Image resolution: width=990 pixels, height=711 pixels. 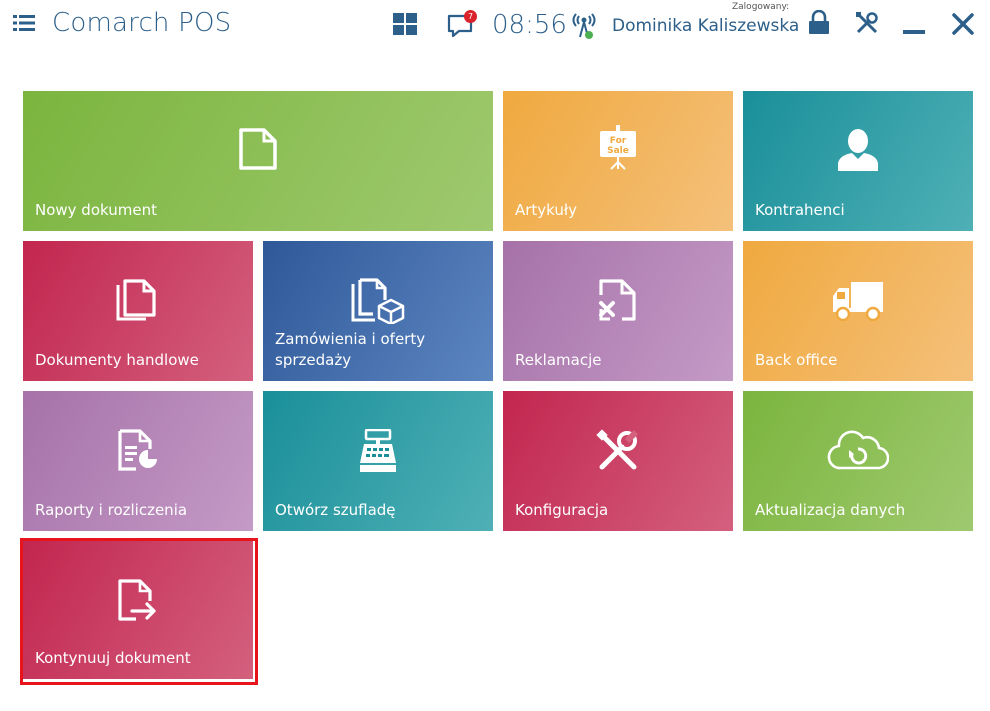 I want to click on tile-raporty-i-rozliczenia: Raporty i rozliczenia, so click(x=138, y=461).